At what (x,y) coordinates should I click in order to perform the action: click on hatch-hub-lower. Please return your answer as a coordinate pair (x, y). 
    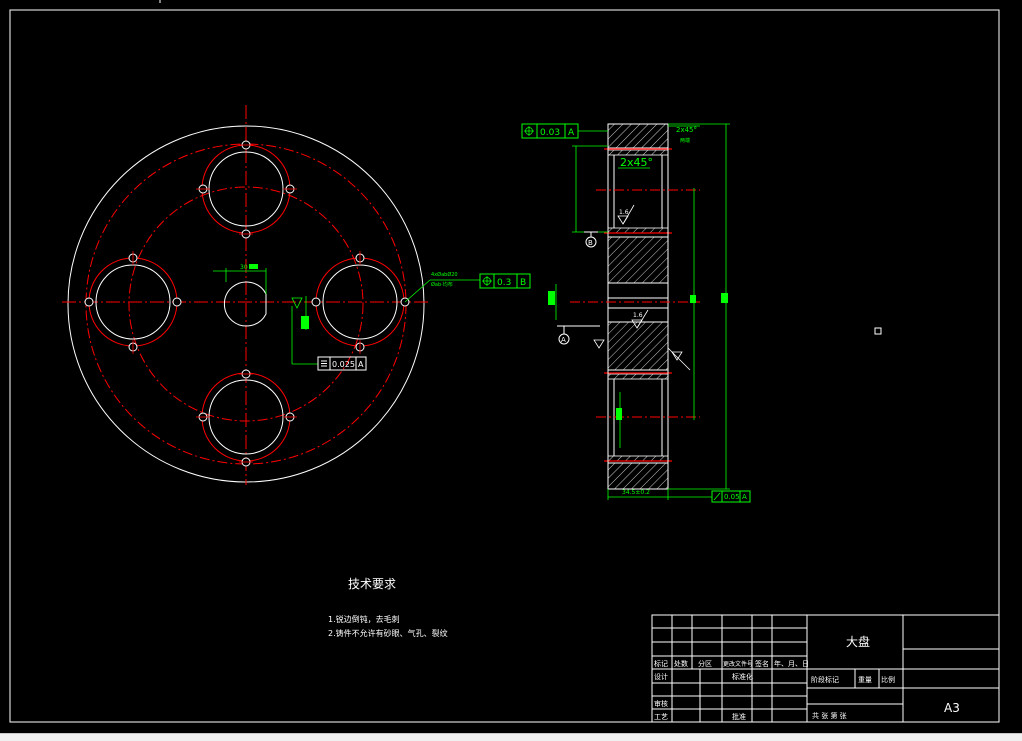
    Looking at the image, I should click on (638, 346).